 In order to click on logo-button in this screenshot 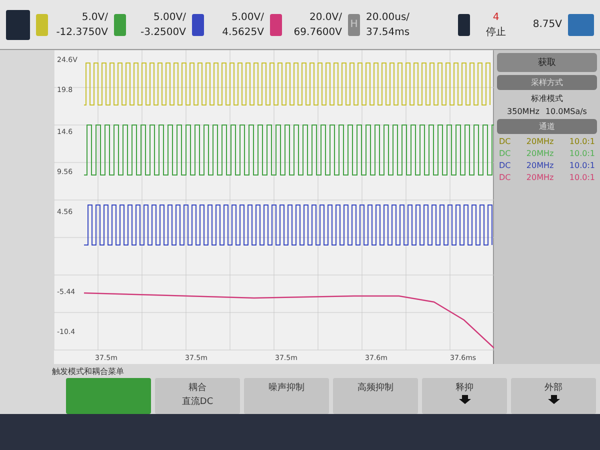, I will do `click(581, 25)`.